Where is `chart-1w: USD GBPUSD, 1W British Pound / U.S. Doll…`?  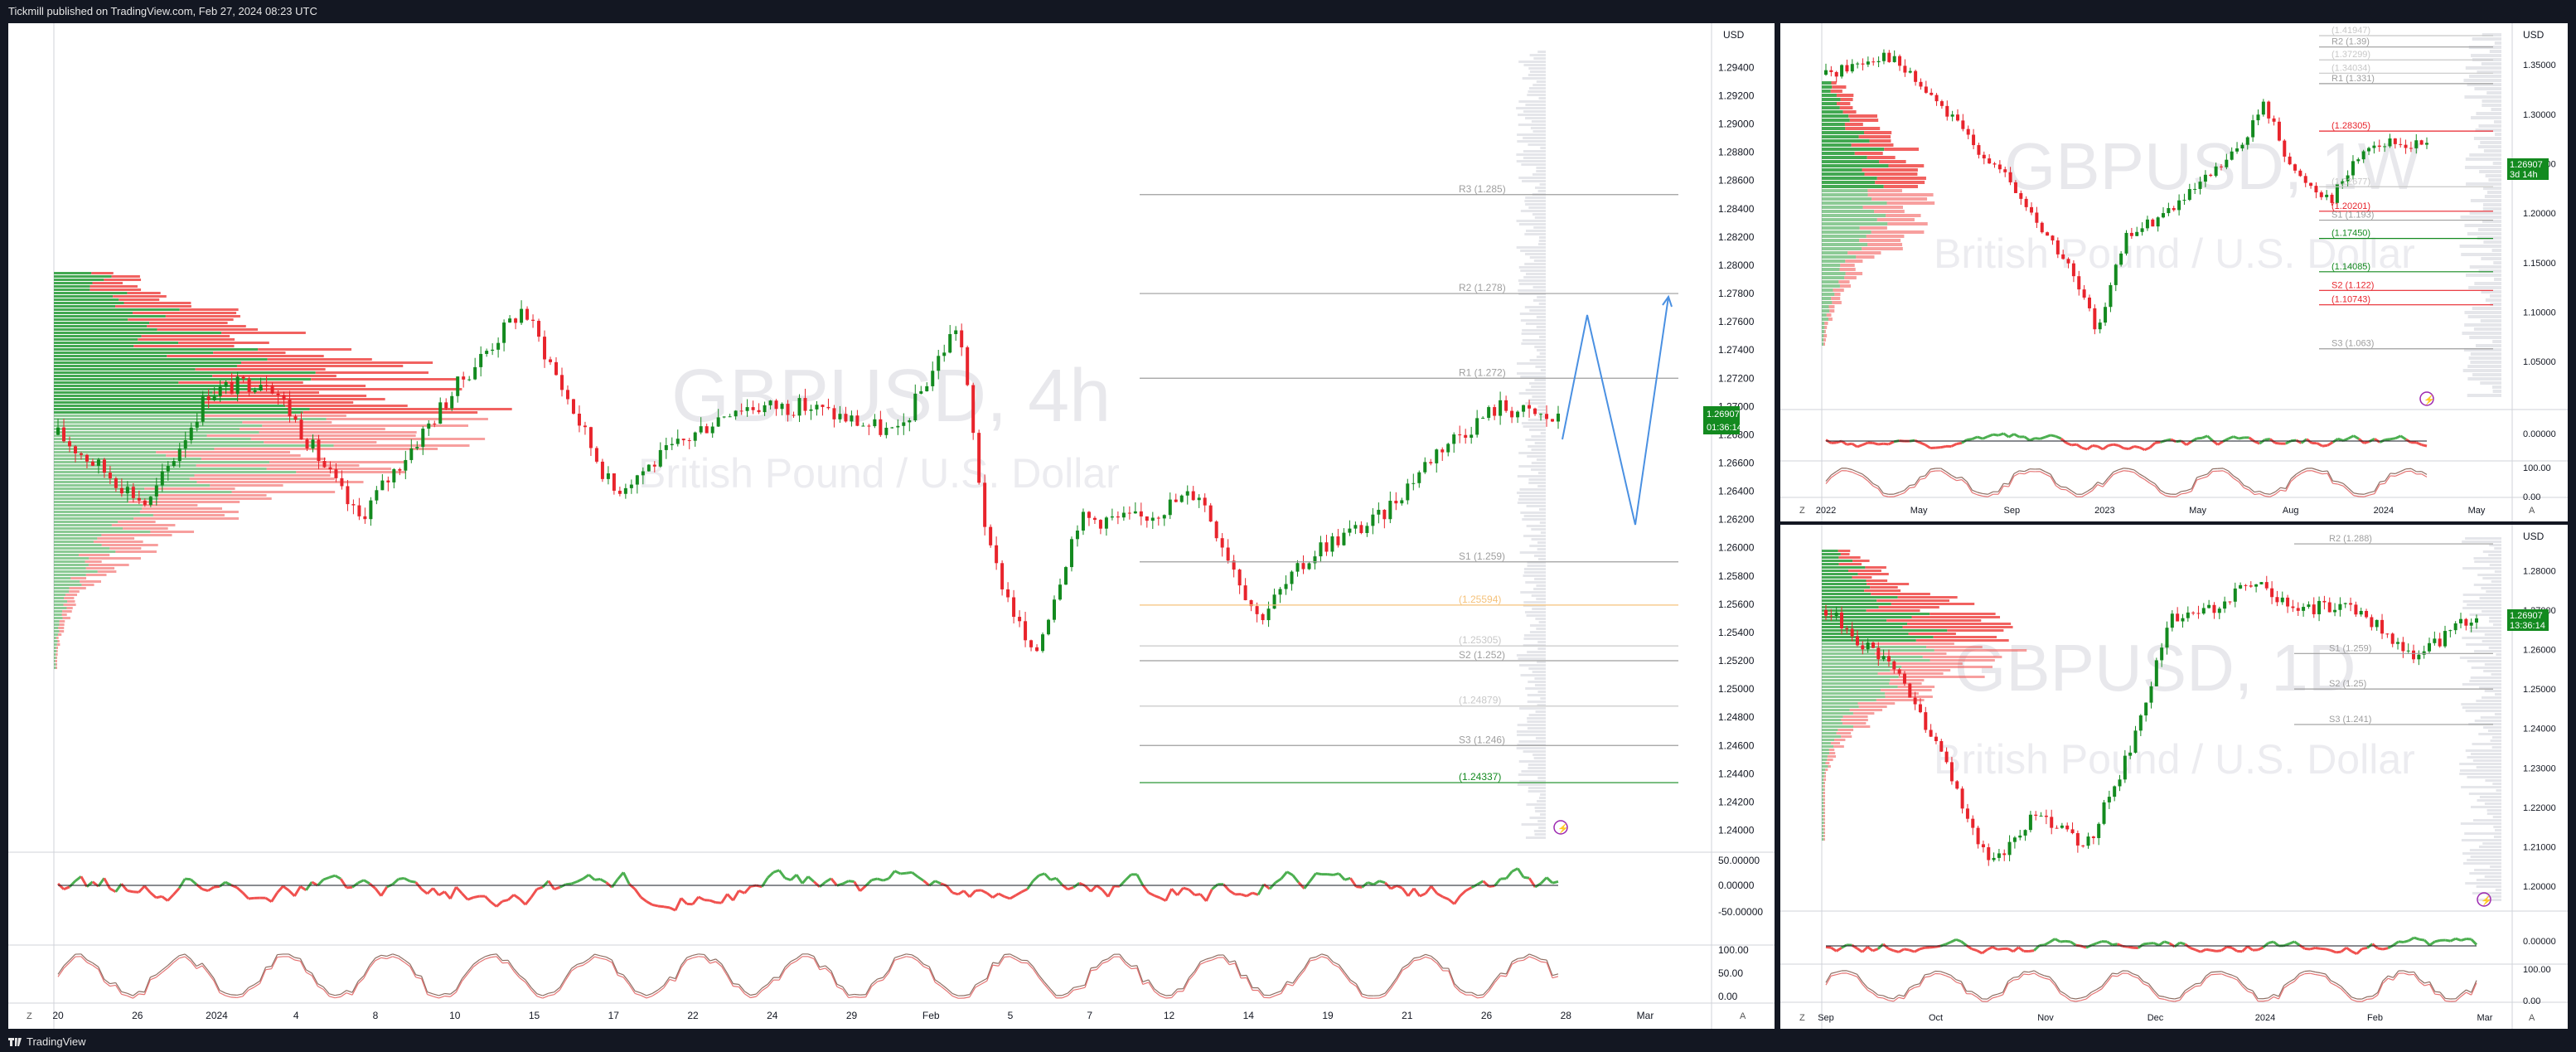 chart-1w: USD GBPUSD, 1W British Pound / U.S. Doll… is located at coordinates (2174, 272).